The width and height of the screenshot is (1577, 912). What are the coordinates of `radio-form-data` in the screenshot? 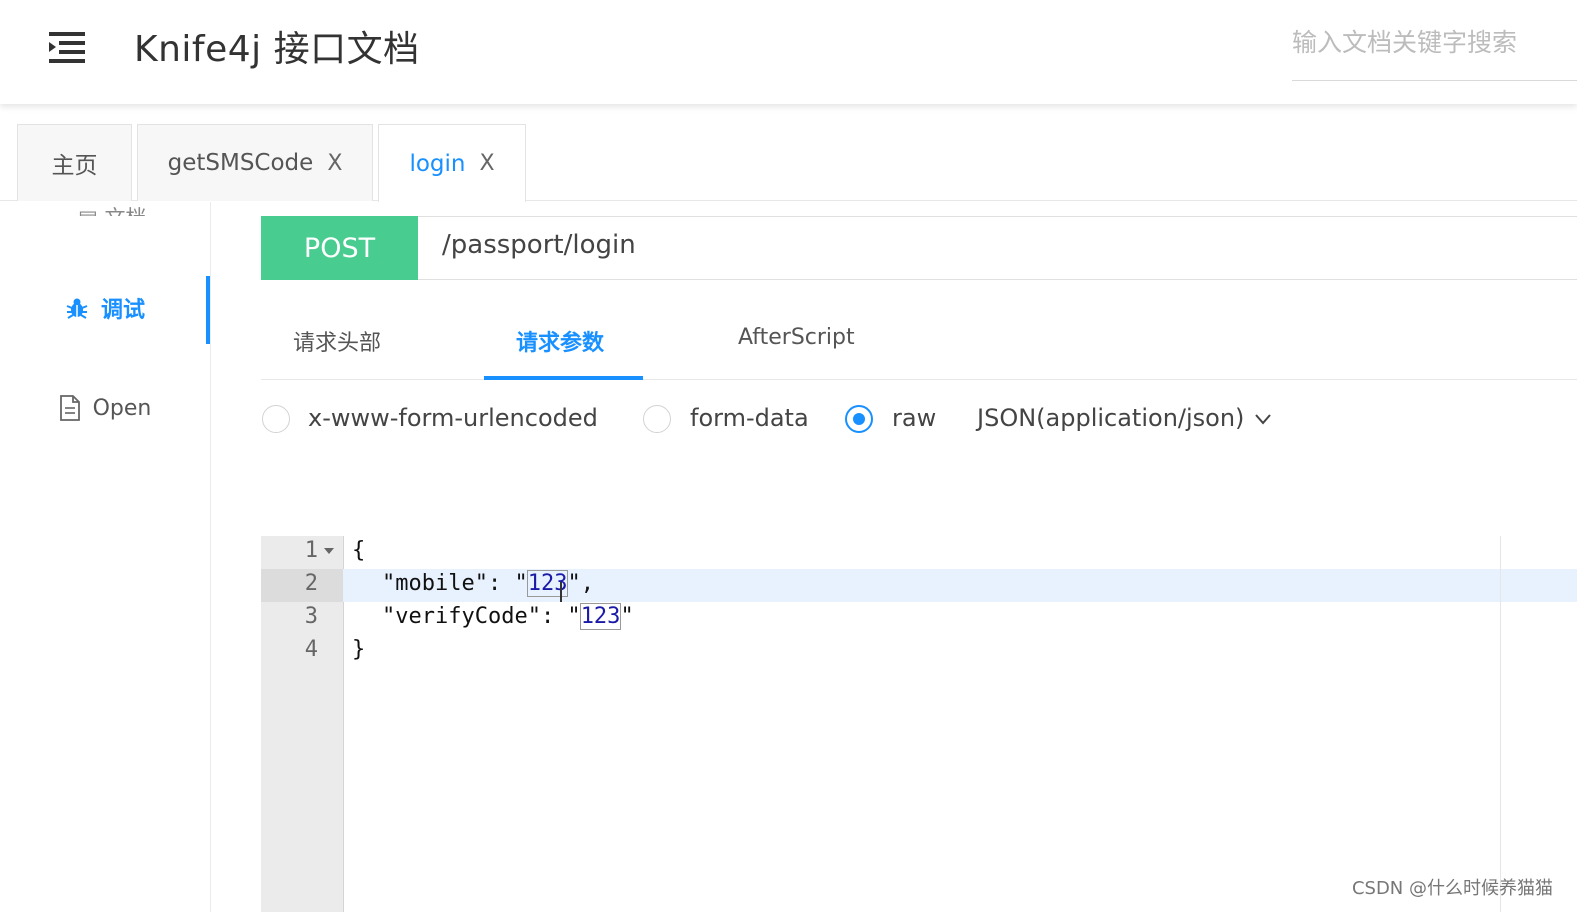 It's located at (657, 419).